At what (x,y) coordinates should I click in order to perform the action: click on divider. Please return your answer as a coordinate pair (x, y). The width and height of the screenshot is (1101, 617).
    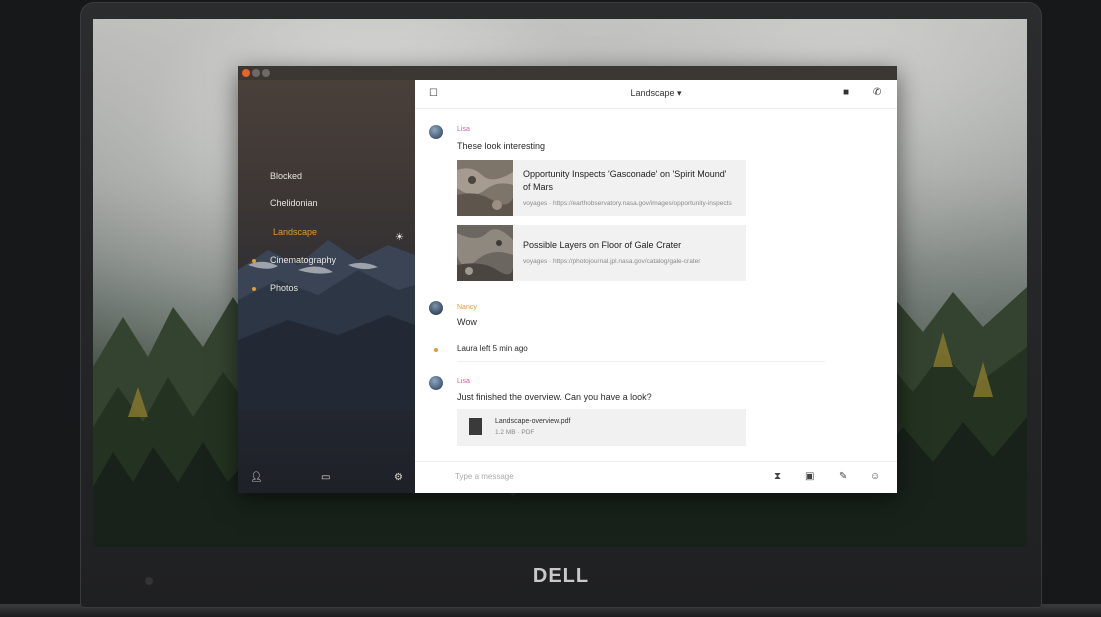
    Looking at the image, I should click on (641, 361).